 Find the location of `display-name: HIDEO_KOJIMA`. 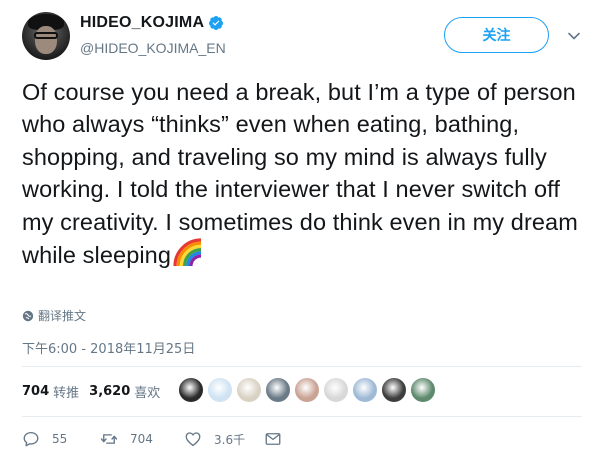

display-name: HIDEO_KOJIMA is located at coordinates (142, 23).